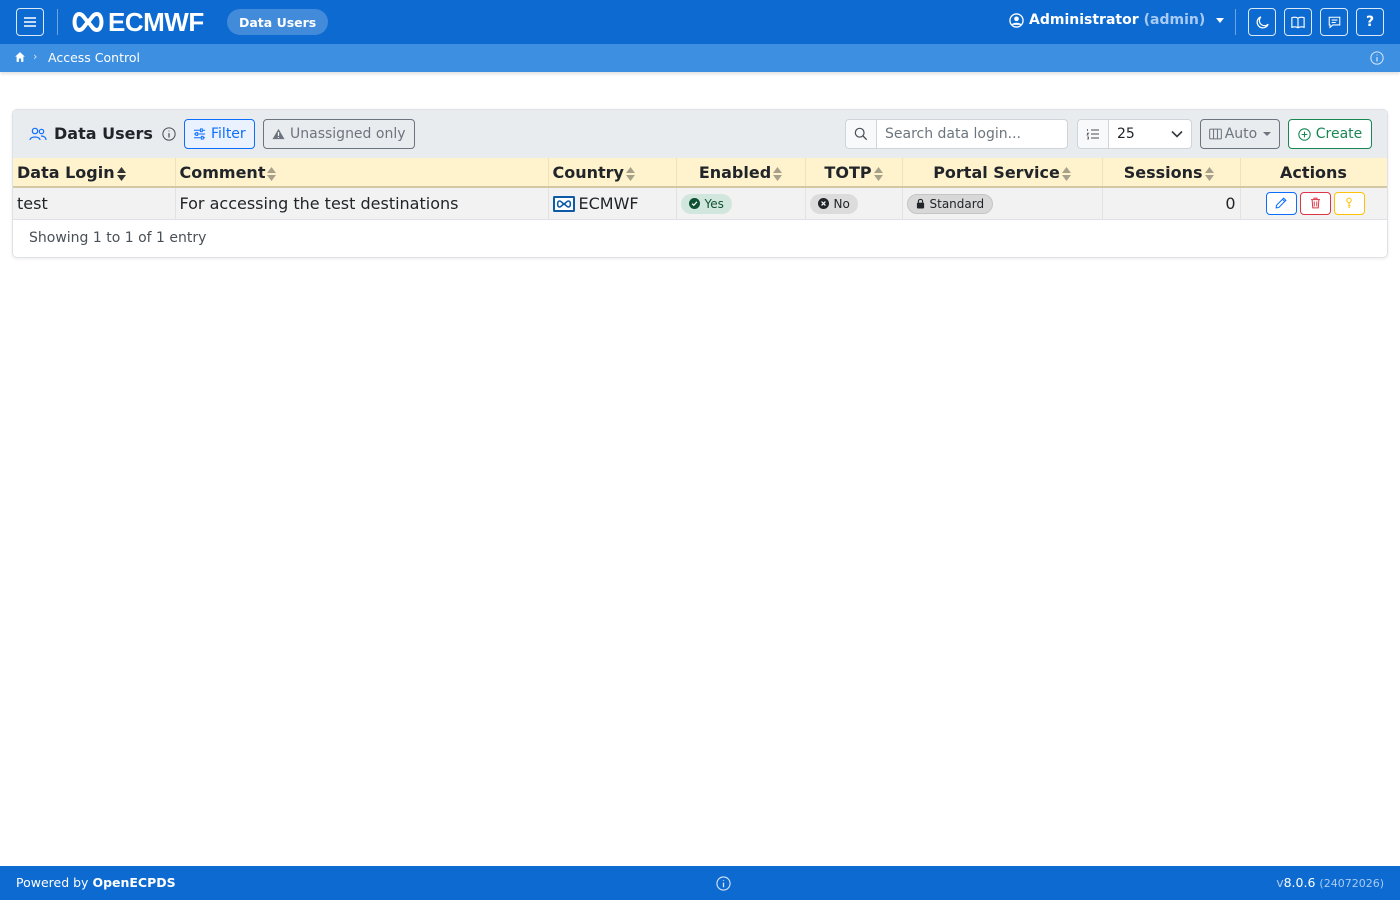 Image resolution: width=1400 pixels, height=900 pixels. Describe the element at coordinates (694, 203) in the screenshot. I see `check-circle-icon` at that location.